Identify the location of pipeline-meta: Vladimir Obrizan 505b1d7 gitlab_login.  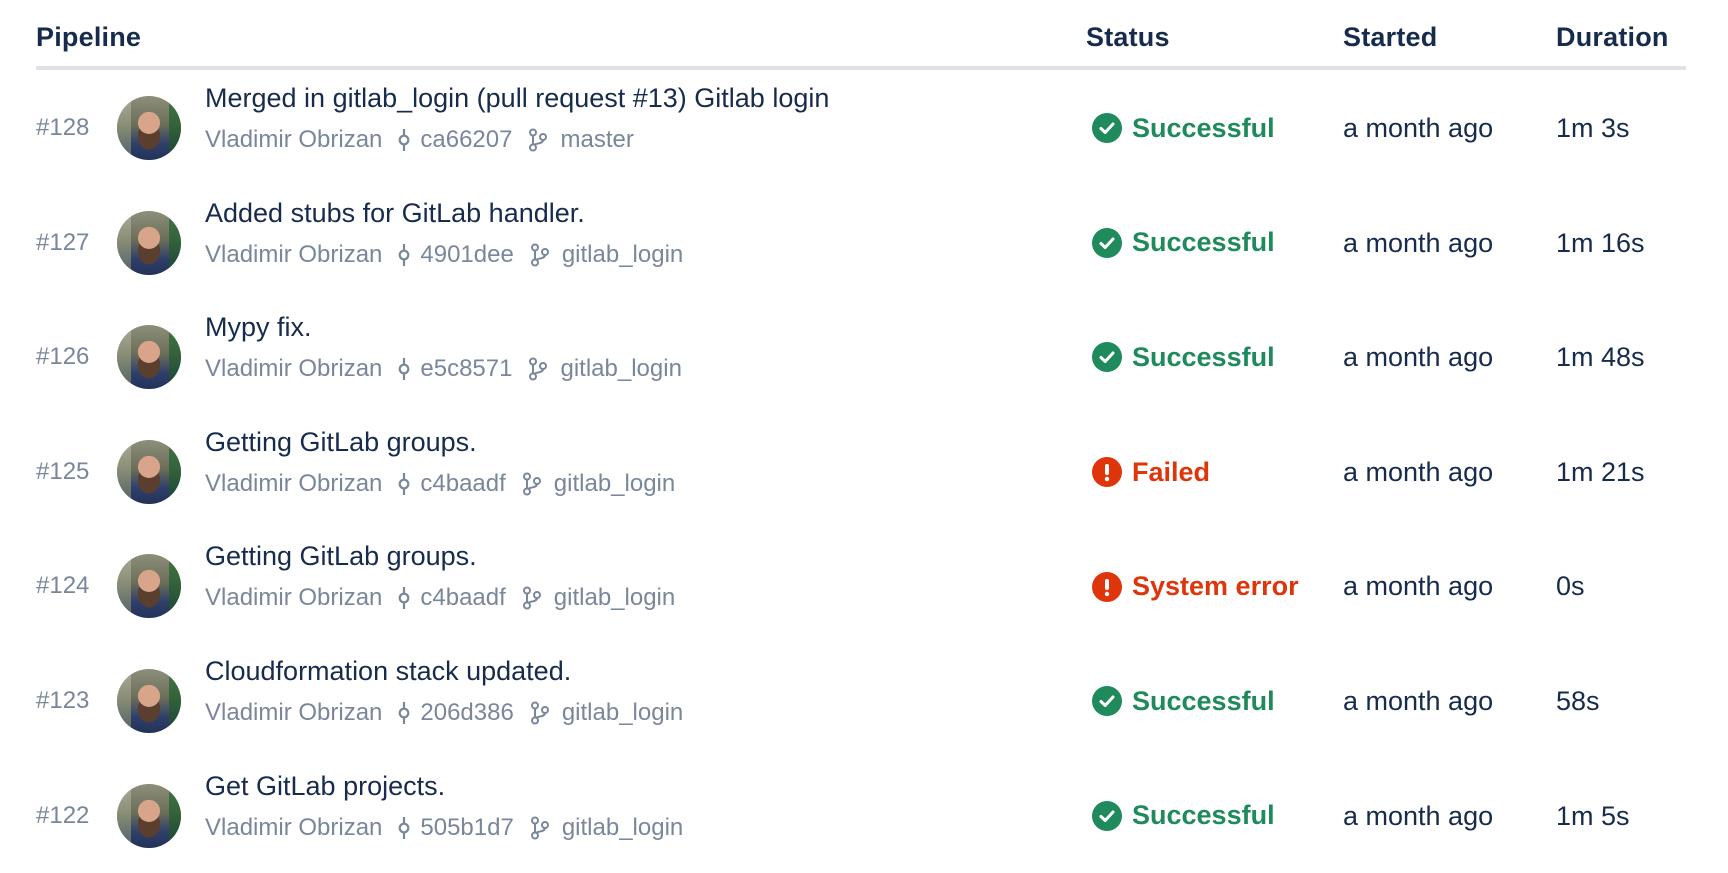
(444, 828).